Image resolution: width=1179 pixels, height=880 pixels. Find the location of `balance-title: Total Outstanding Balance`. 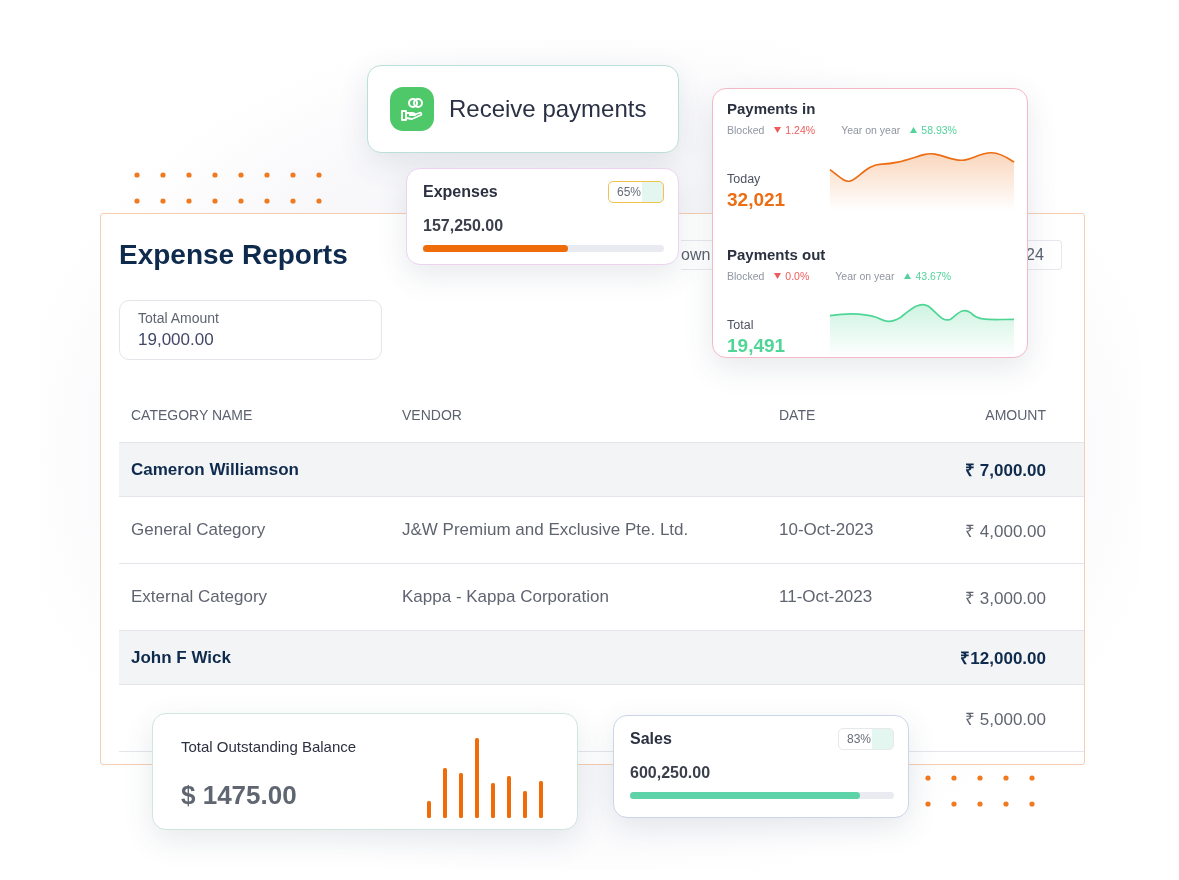

balance-title: Total Outstanding Balance is located at coordinates (269, 746).